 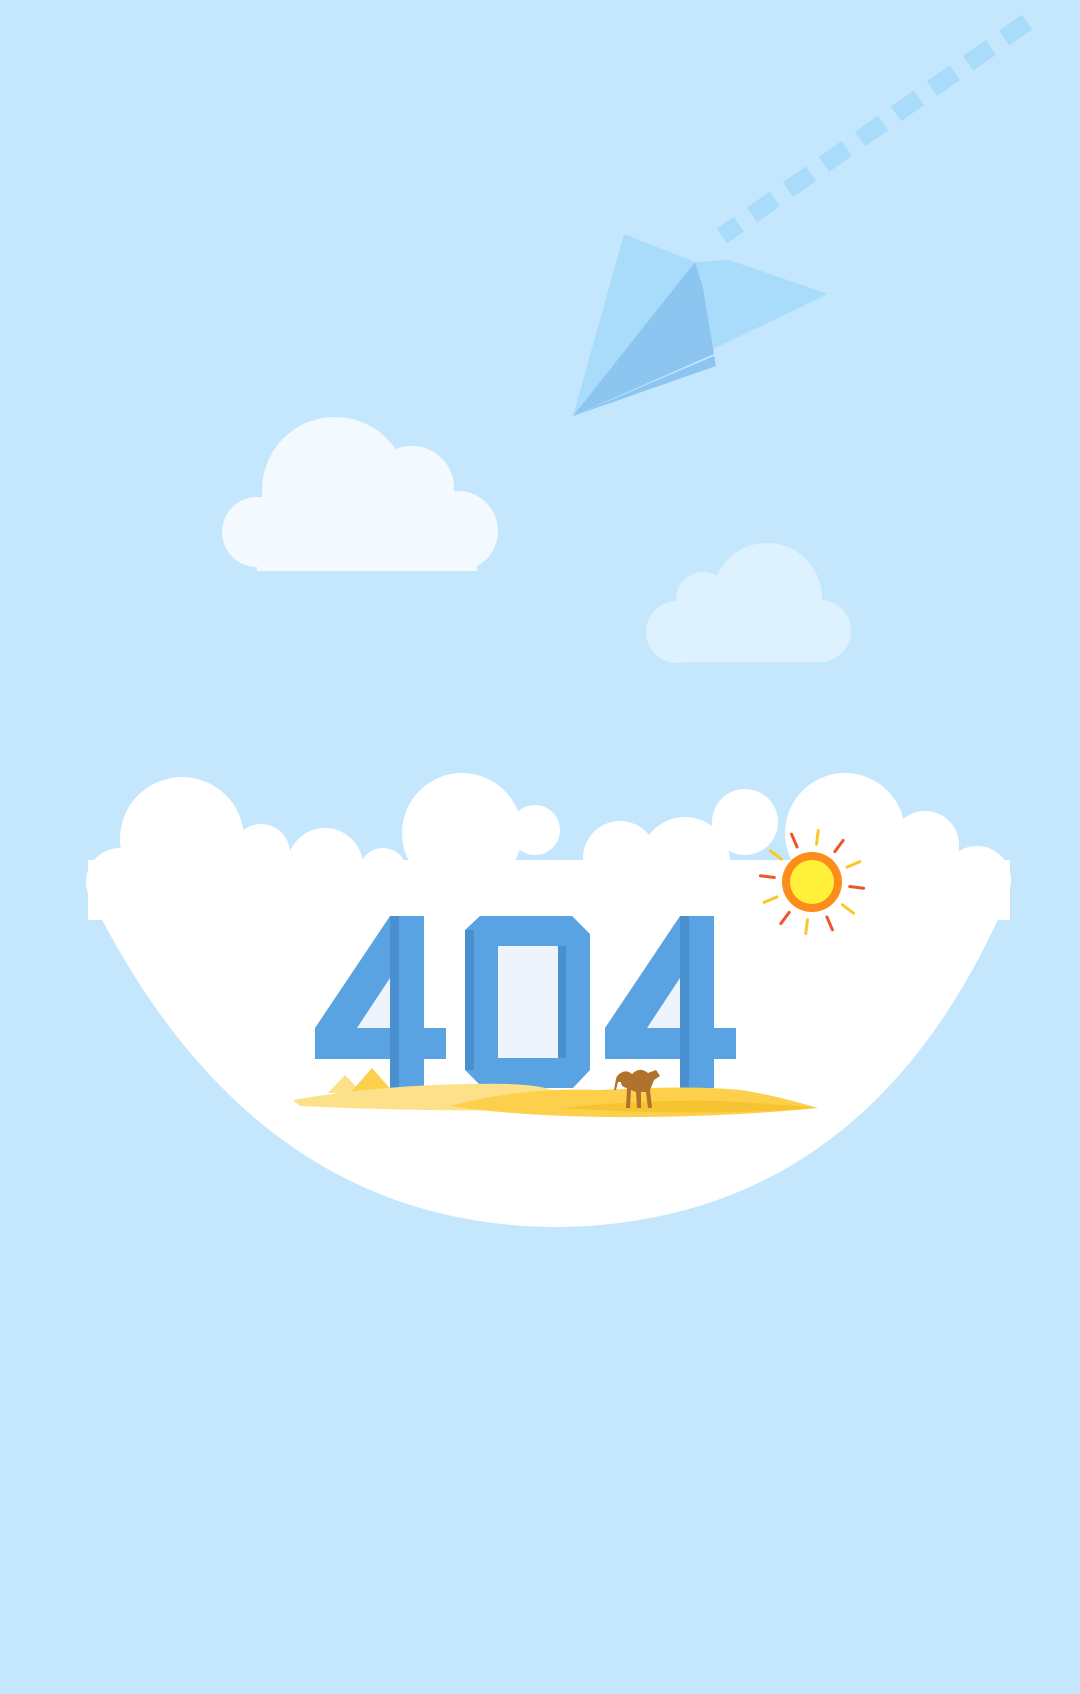 What do you see at coordinates (527, 1002) in the screenshot?
I see `digit-zero` at bounding box center [527, 1002].